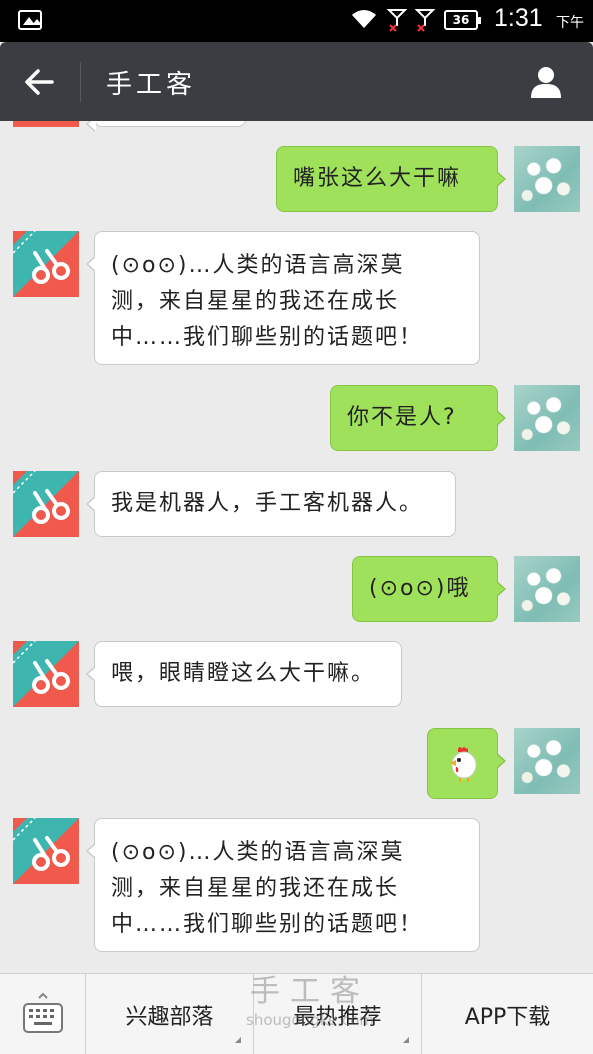 The image size is (593, 1054). Describe the element at coordinates (169, 1017) in the screenshot. I see `menu-label: 兴趣部落` at that location.